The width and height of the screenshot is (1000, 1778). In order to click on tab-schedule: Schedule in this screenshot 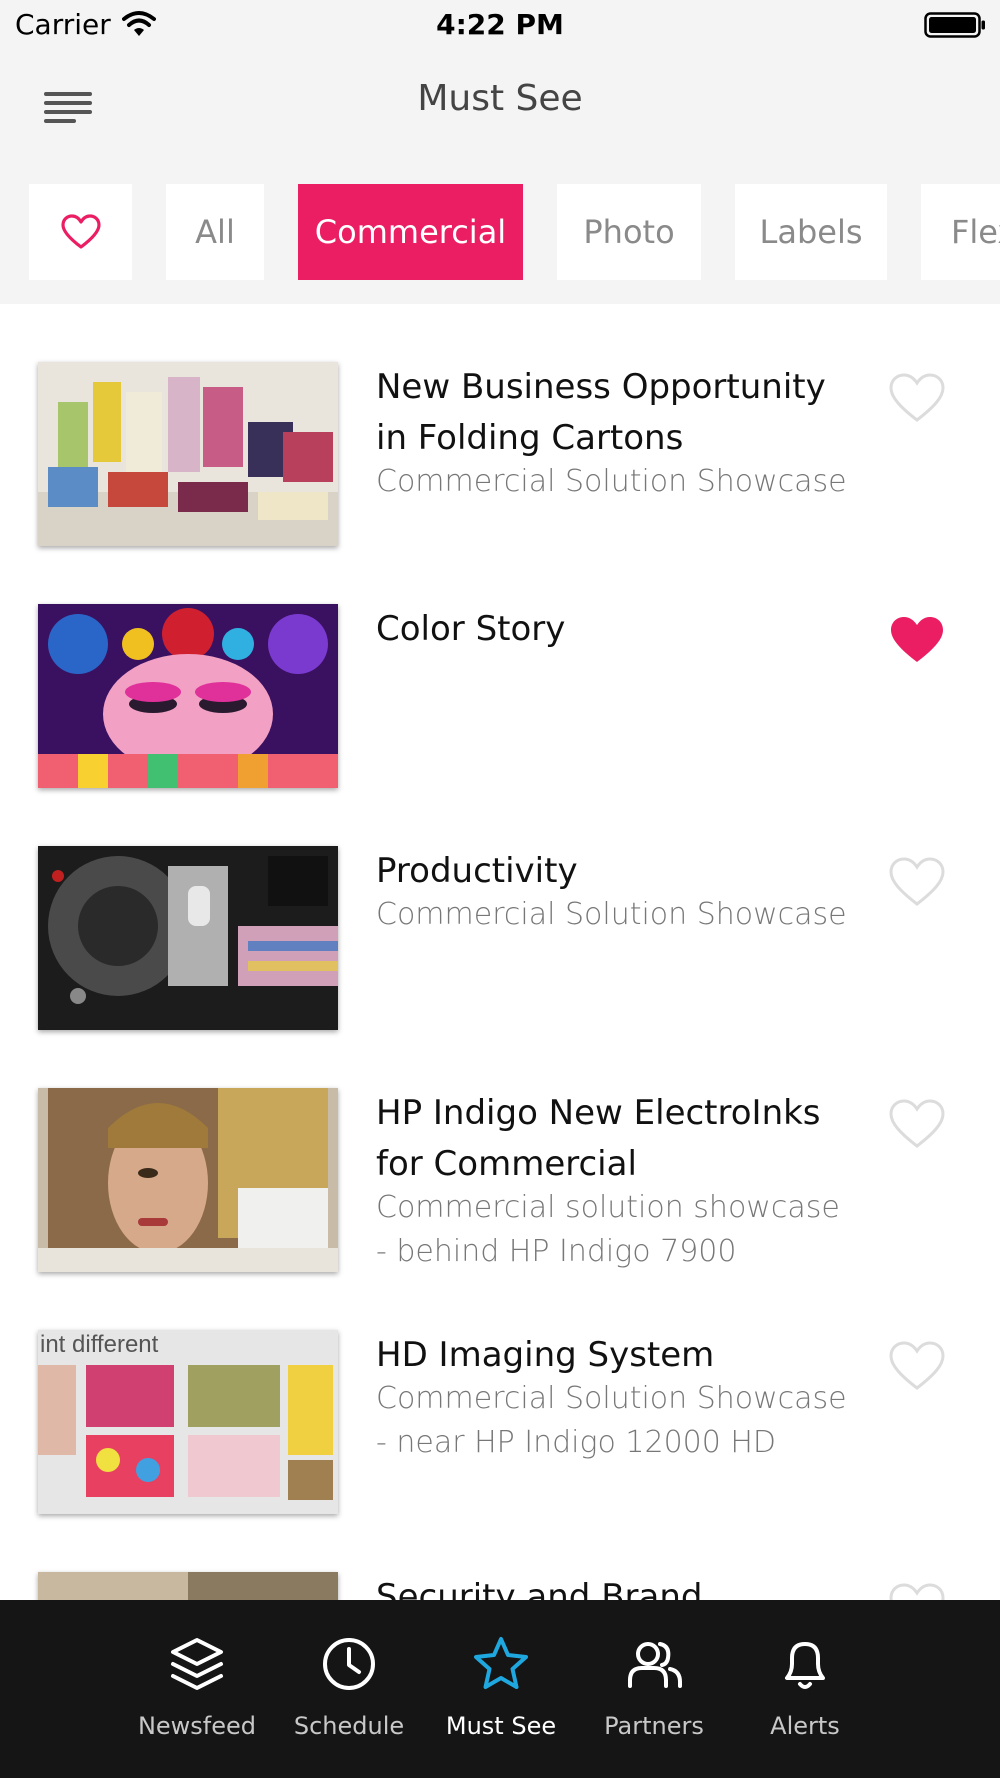, I will do `click(349, 1689)`.